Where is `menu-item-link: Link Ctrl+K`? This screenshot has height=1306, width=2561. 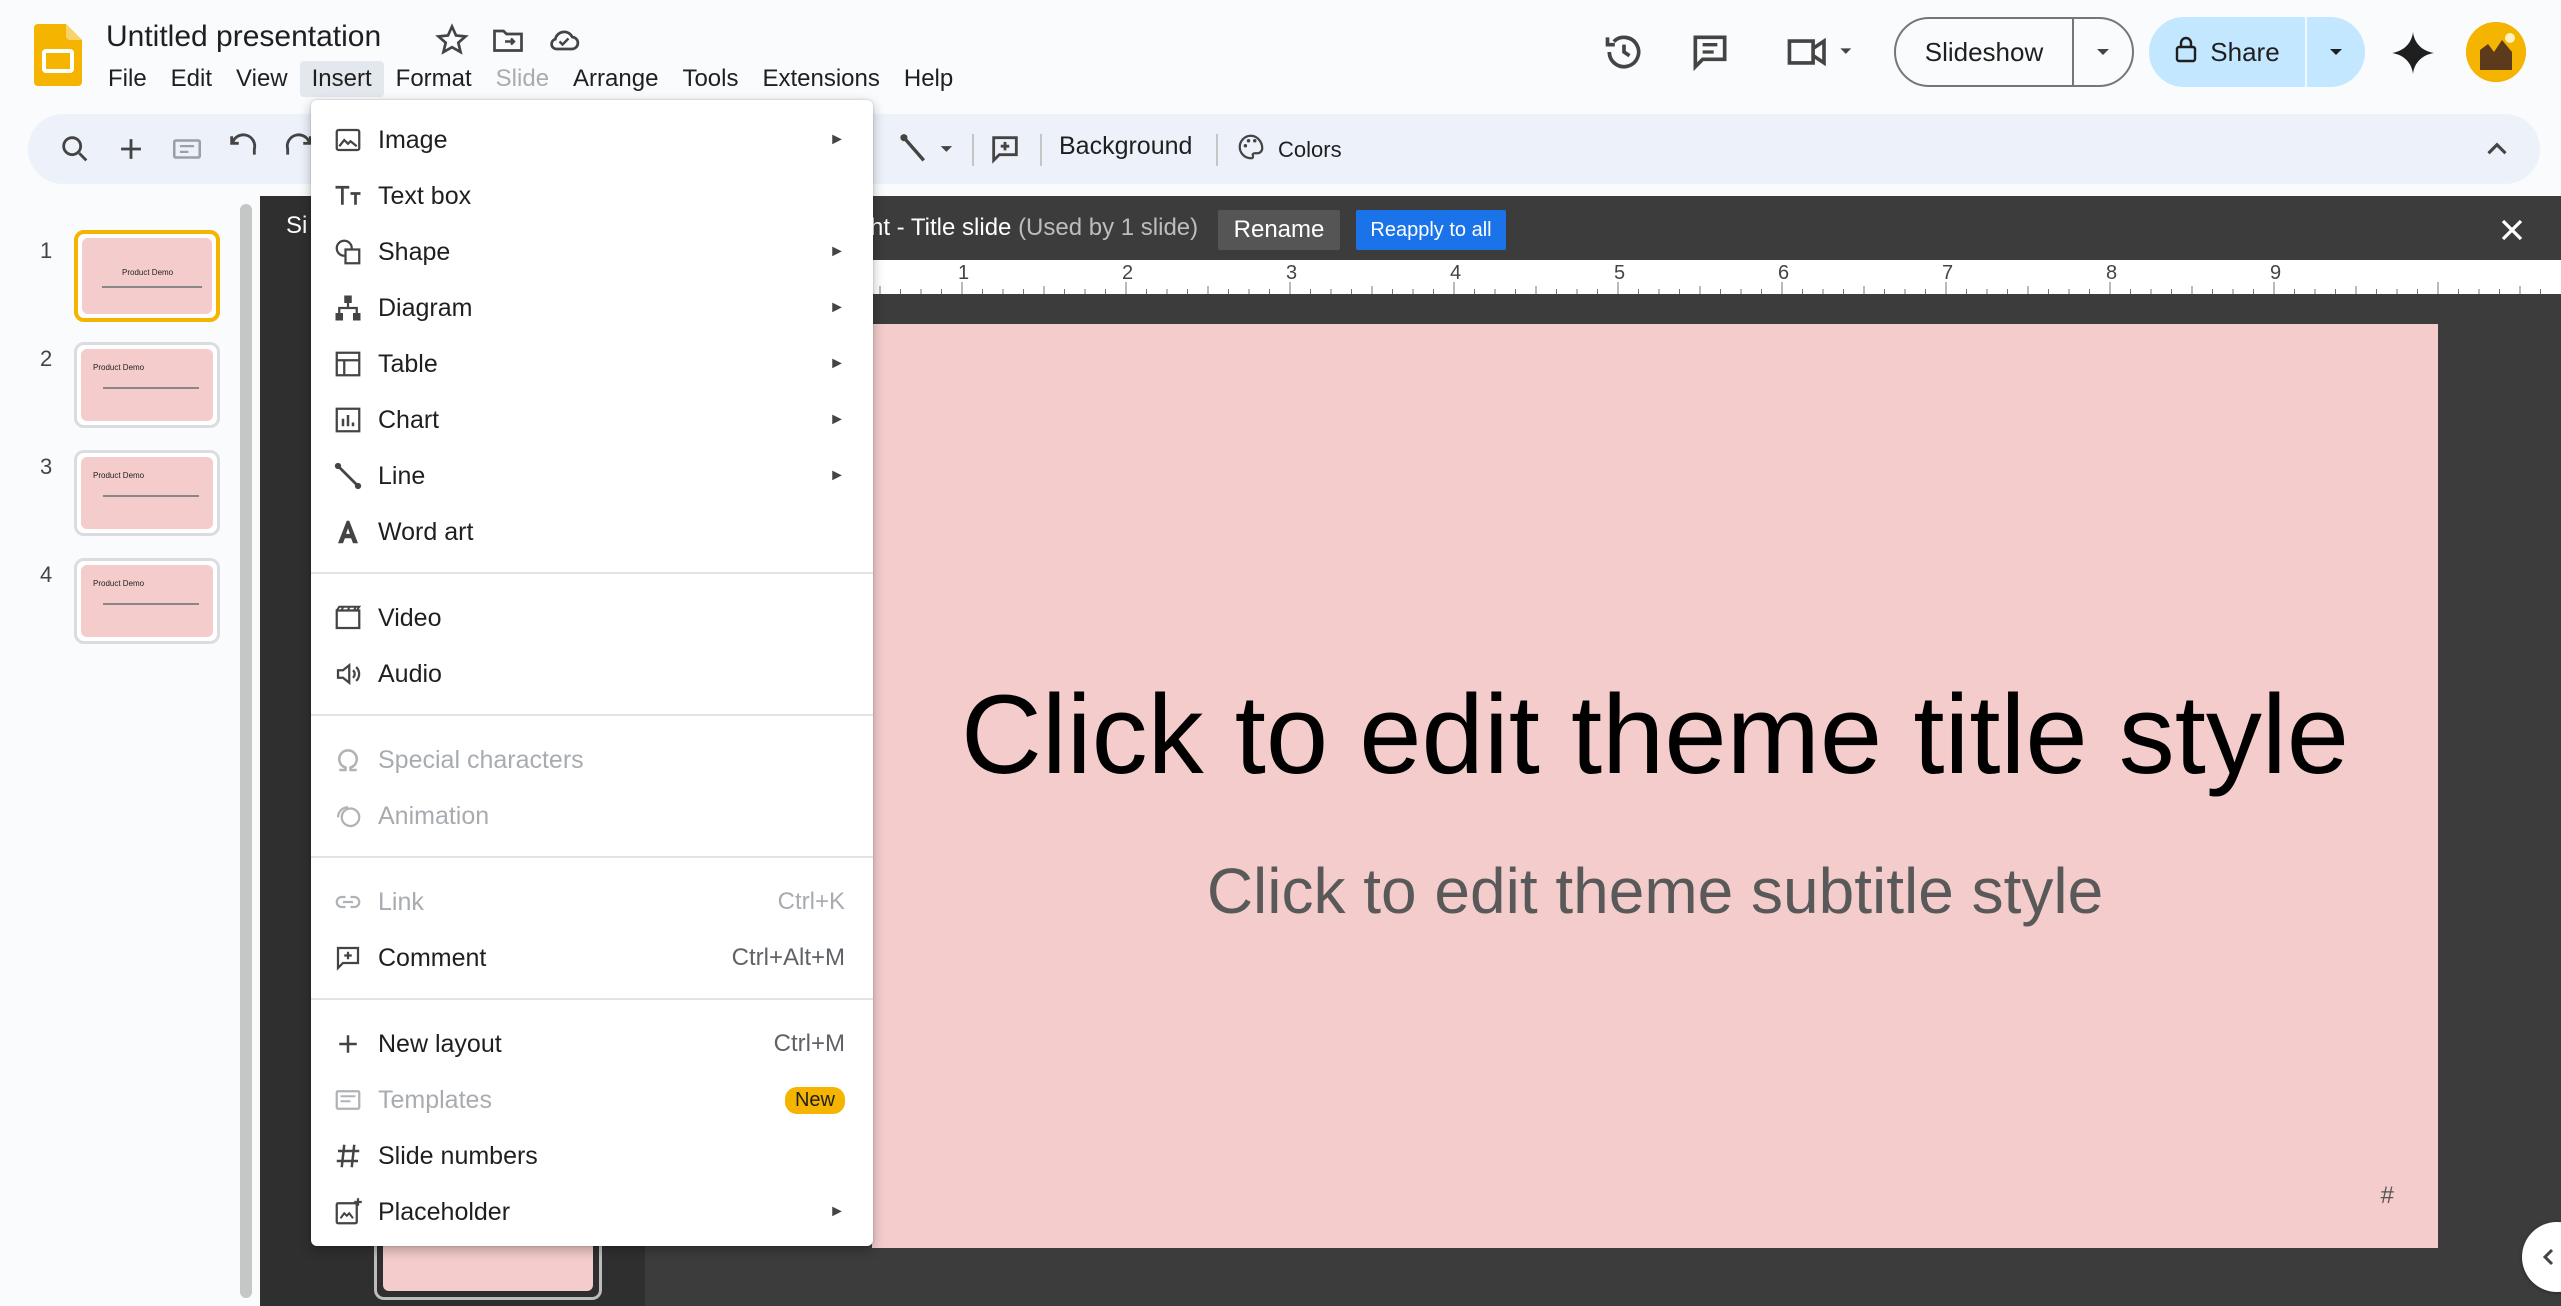
menu-item-link: Link Ctrl+K is located at coordinates (592, 902).